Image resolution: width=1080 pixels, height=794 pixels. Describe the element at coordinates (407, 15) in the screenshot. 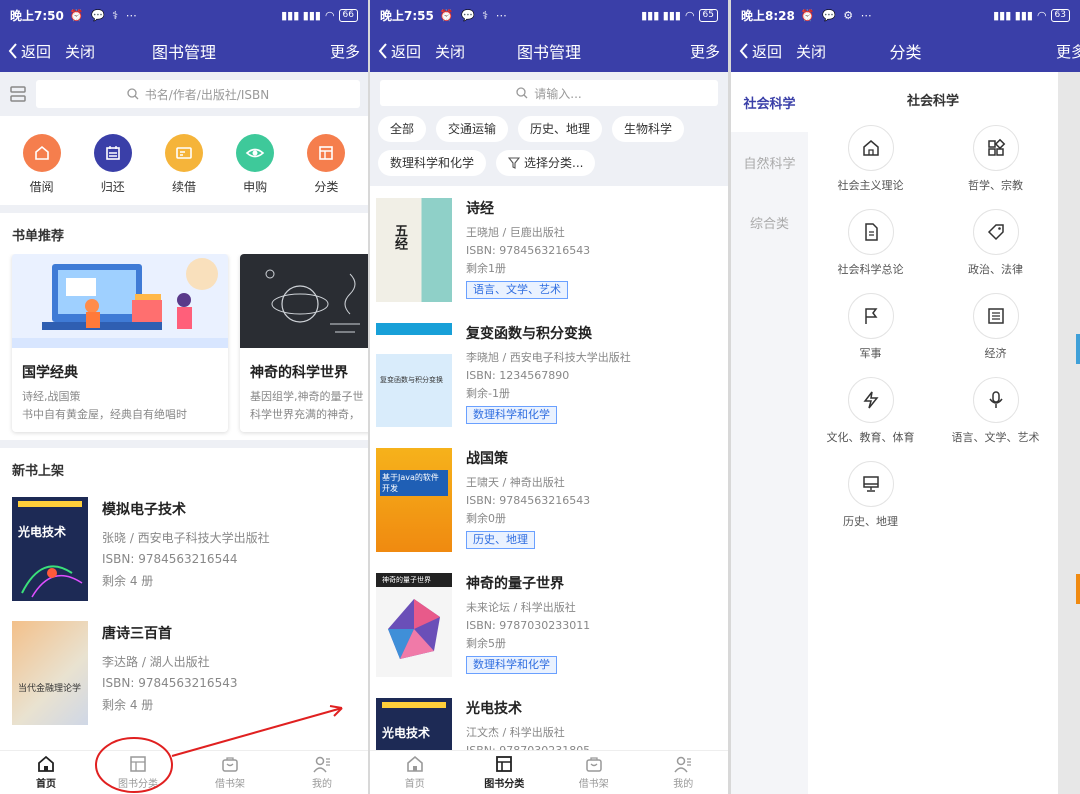

I see `status-time: 晚上7:55` at that location.